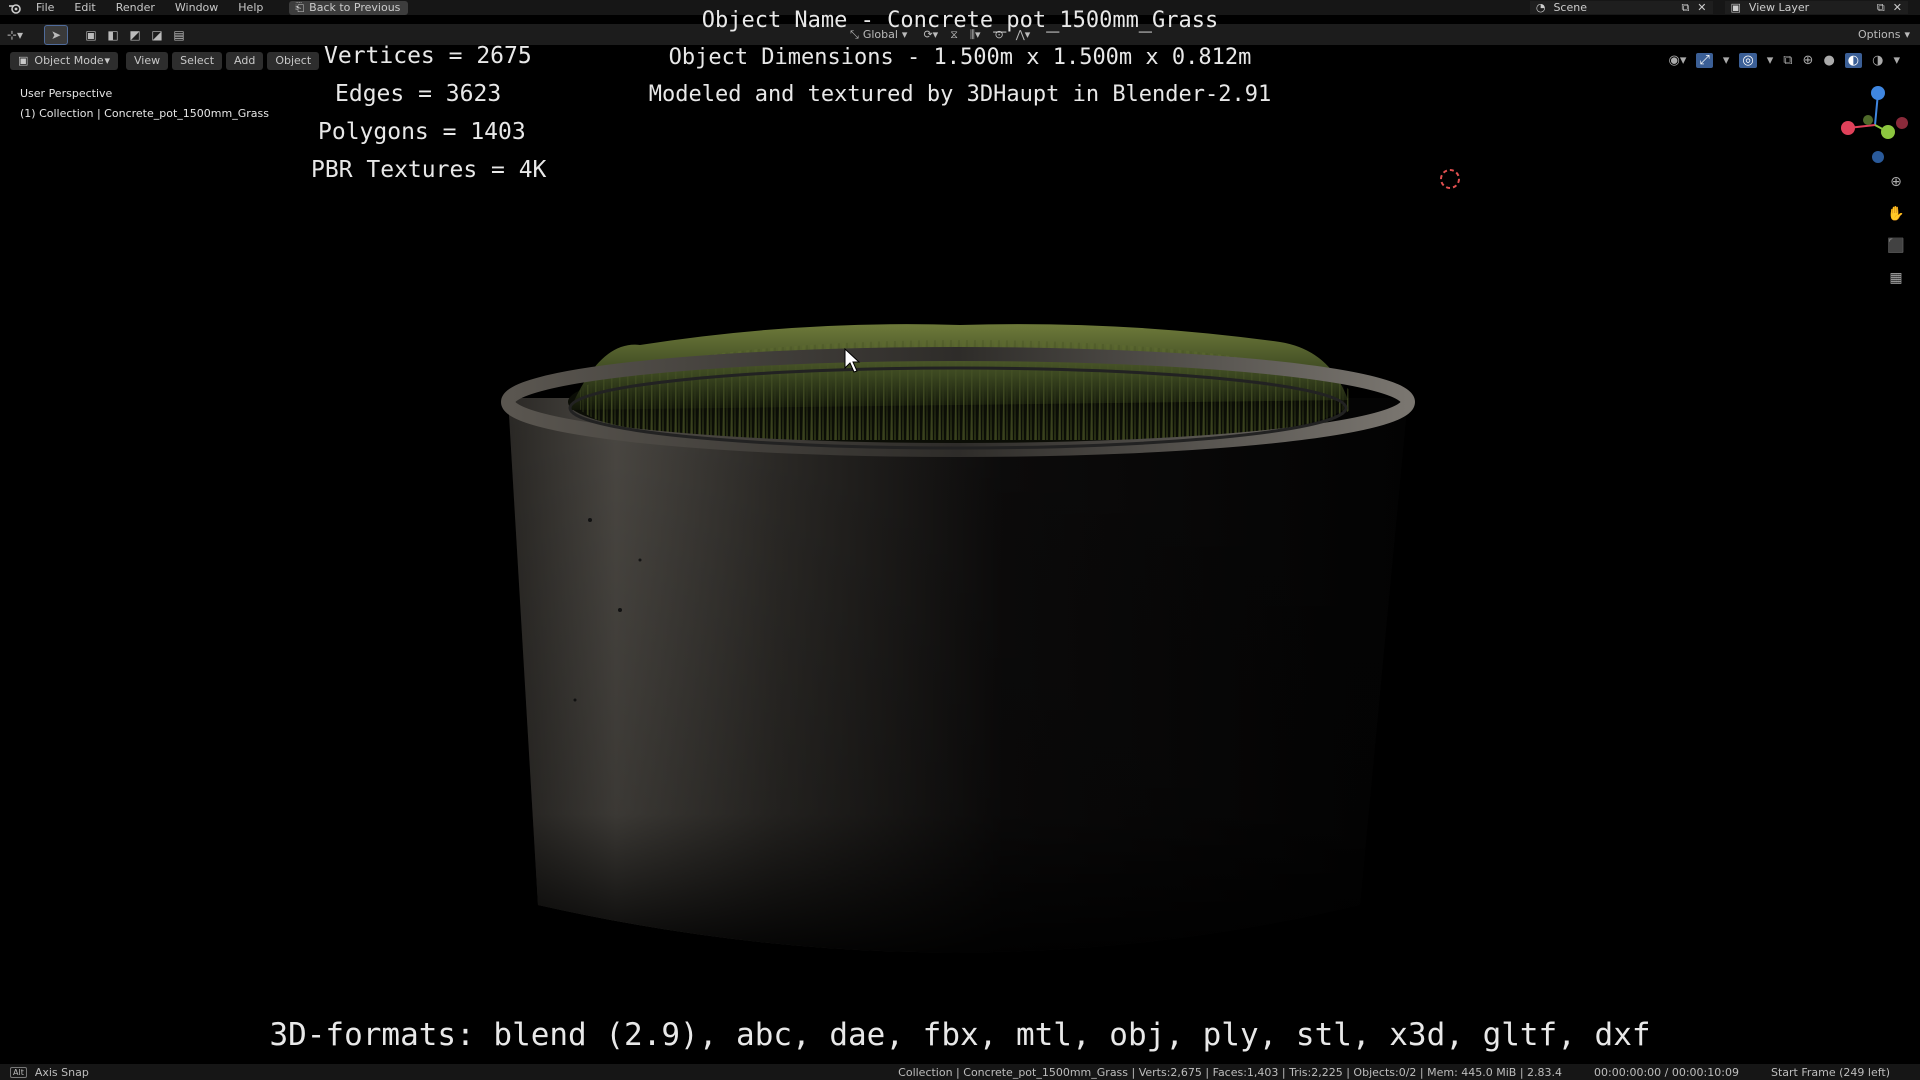 The height and width of the screenshot is (1080, 1920). What do you see at coordinates (960, 20) in the screenshot?
I see `object-name-title: Object Name - Concrete_pot_1500mm_Grass` at bounding box center [960, 20].